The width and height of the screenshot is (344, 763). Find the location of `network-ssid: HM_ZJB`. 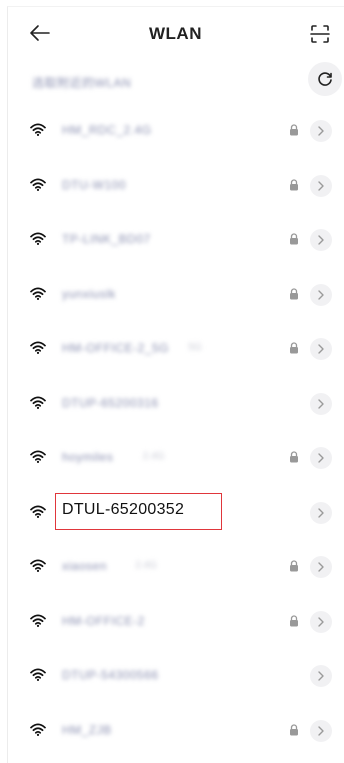

network-ssid: HM_ZJB is located at coordinates (87, 729).